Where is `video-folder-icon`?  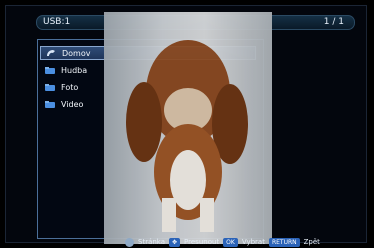
video-folder-icon is located at coordinates (50, 104).